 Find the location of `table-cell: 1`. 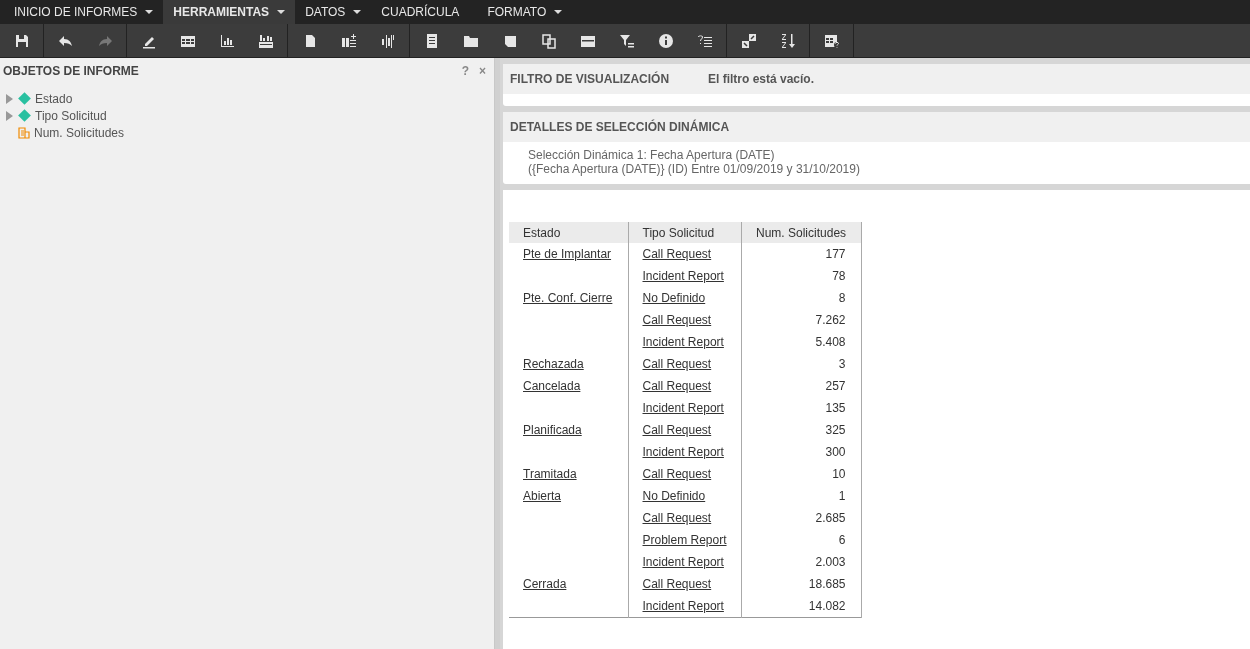

table-cell: 1 is located at coordinates (842, 496).